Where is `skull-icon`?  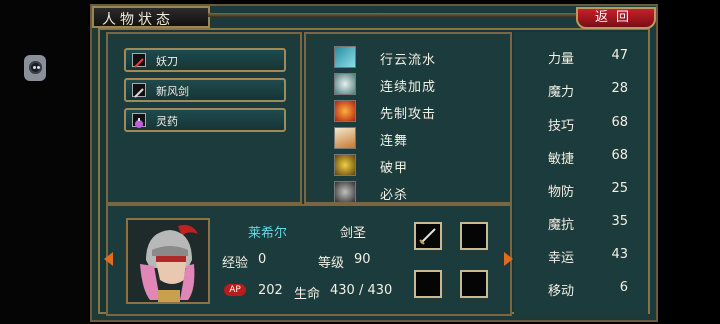
skull-icon is located at coordinates (345, 191).